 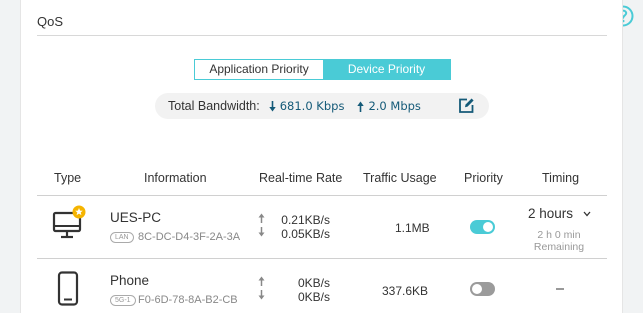 I want to click on traffic-usage: 337.6KB, so click(x=405, y=291).